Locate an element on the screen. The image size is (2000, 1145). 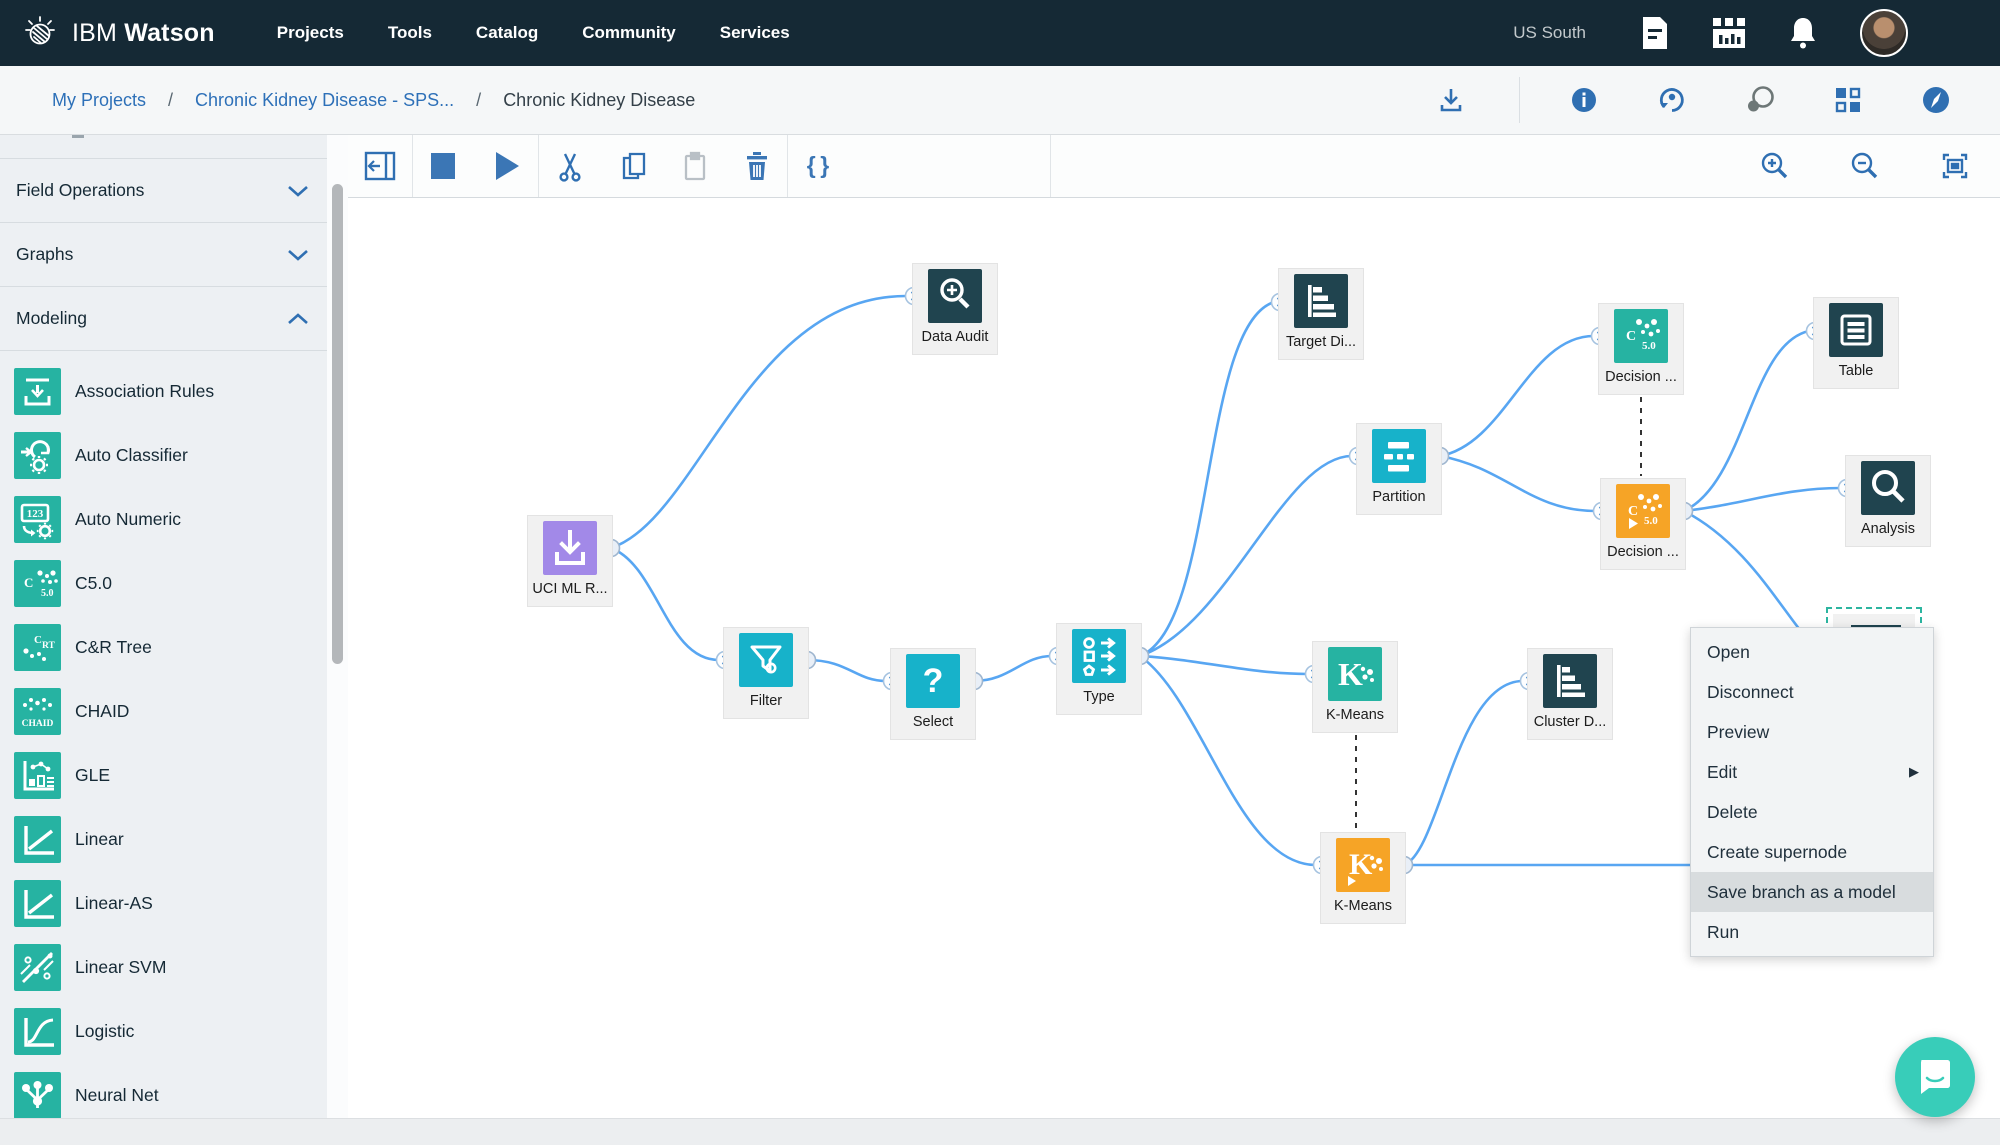
info-icon is located at coordinates (1584, 100).